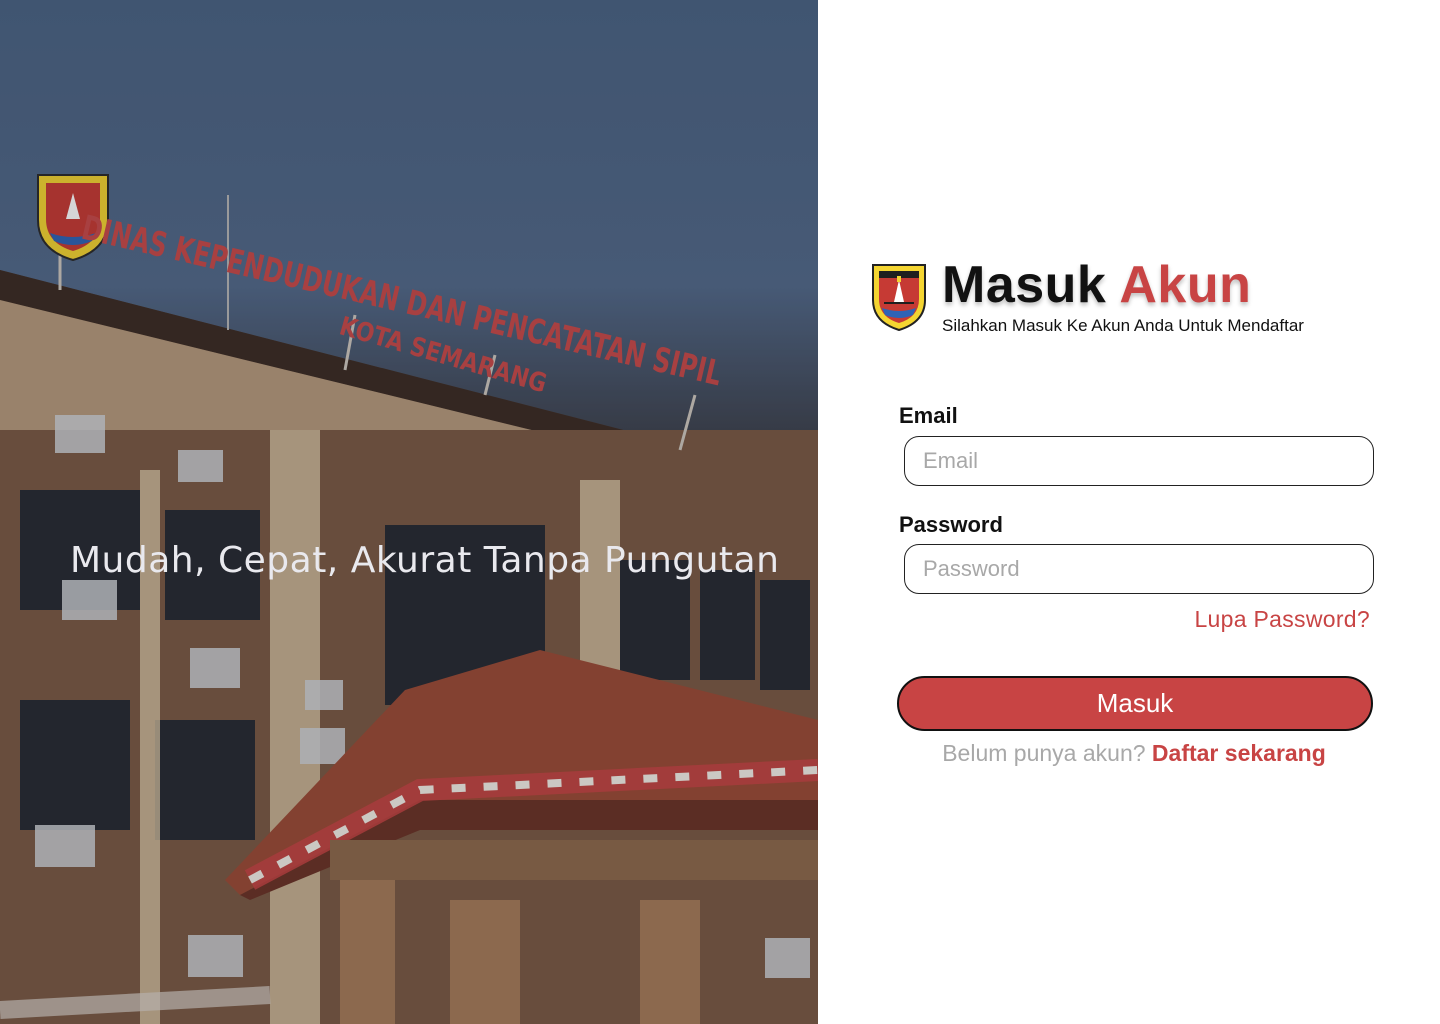 The height and width of the screenshot is (1024, 1440). I want to click on page-title: Masuk Akun, so click(1096, 285).